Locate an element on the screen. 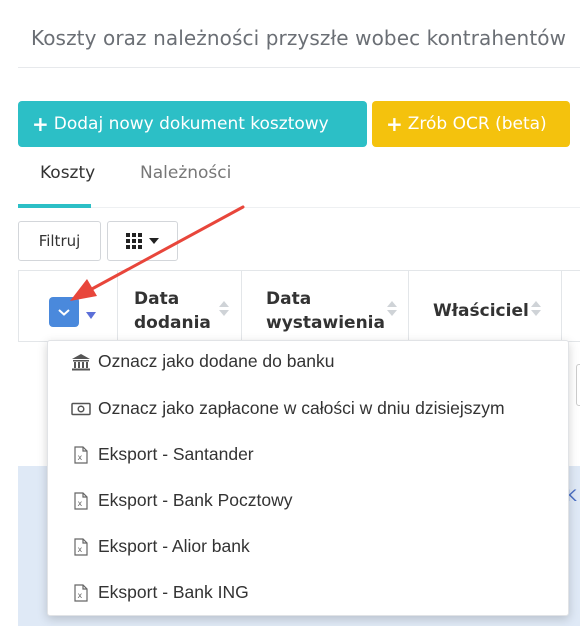  title-divider is located at coordinates (299, 67).